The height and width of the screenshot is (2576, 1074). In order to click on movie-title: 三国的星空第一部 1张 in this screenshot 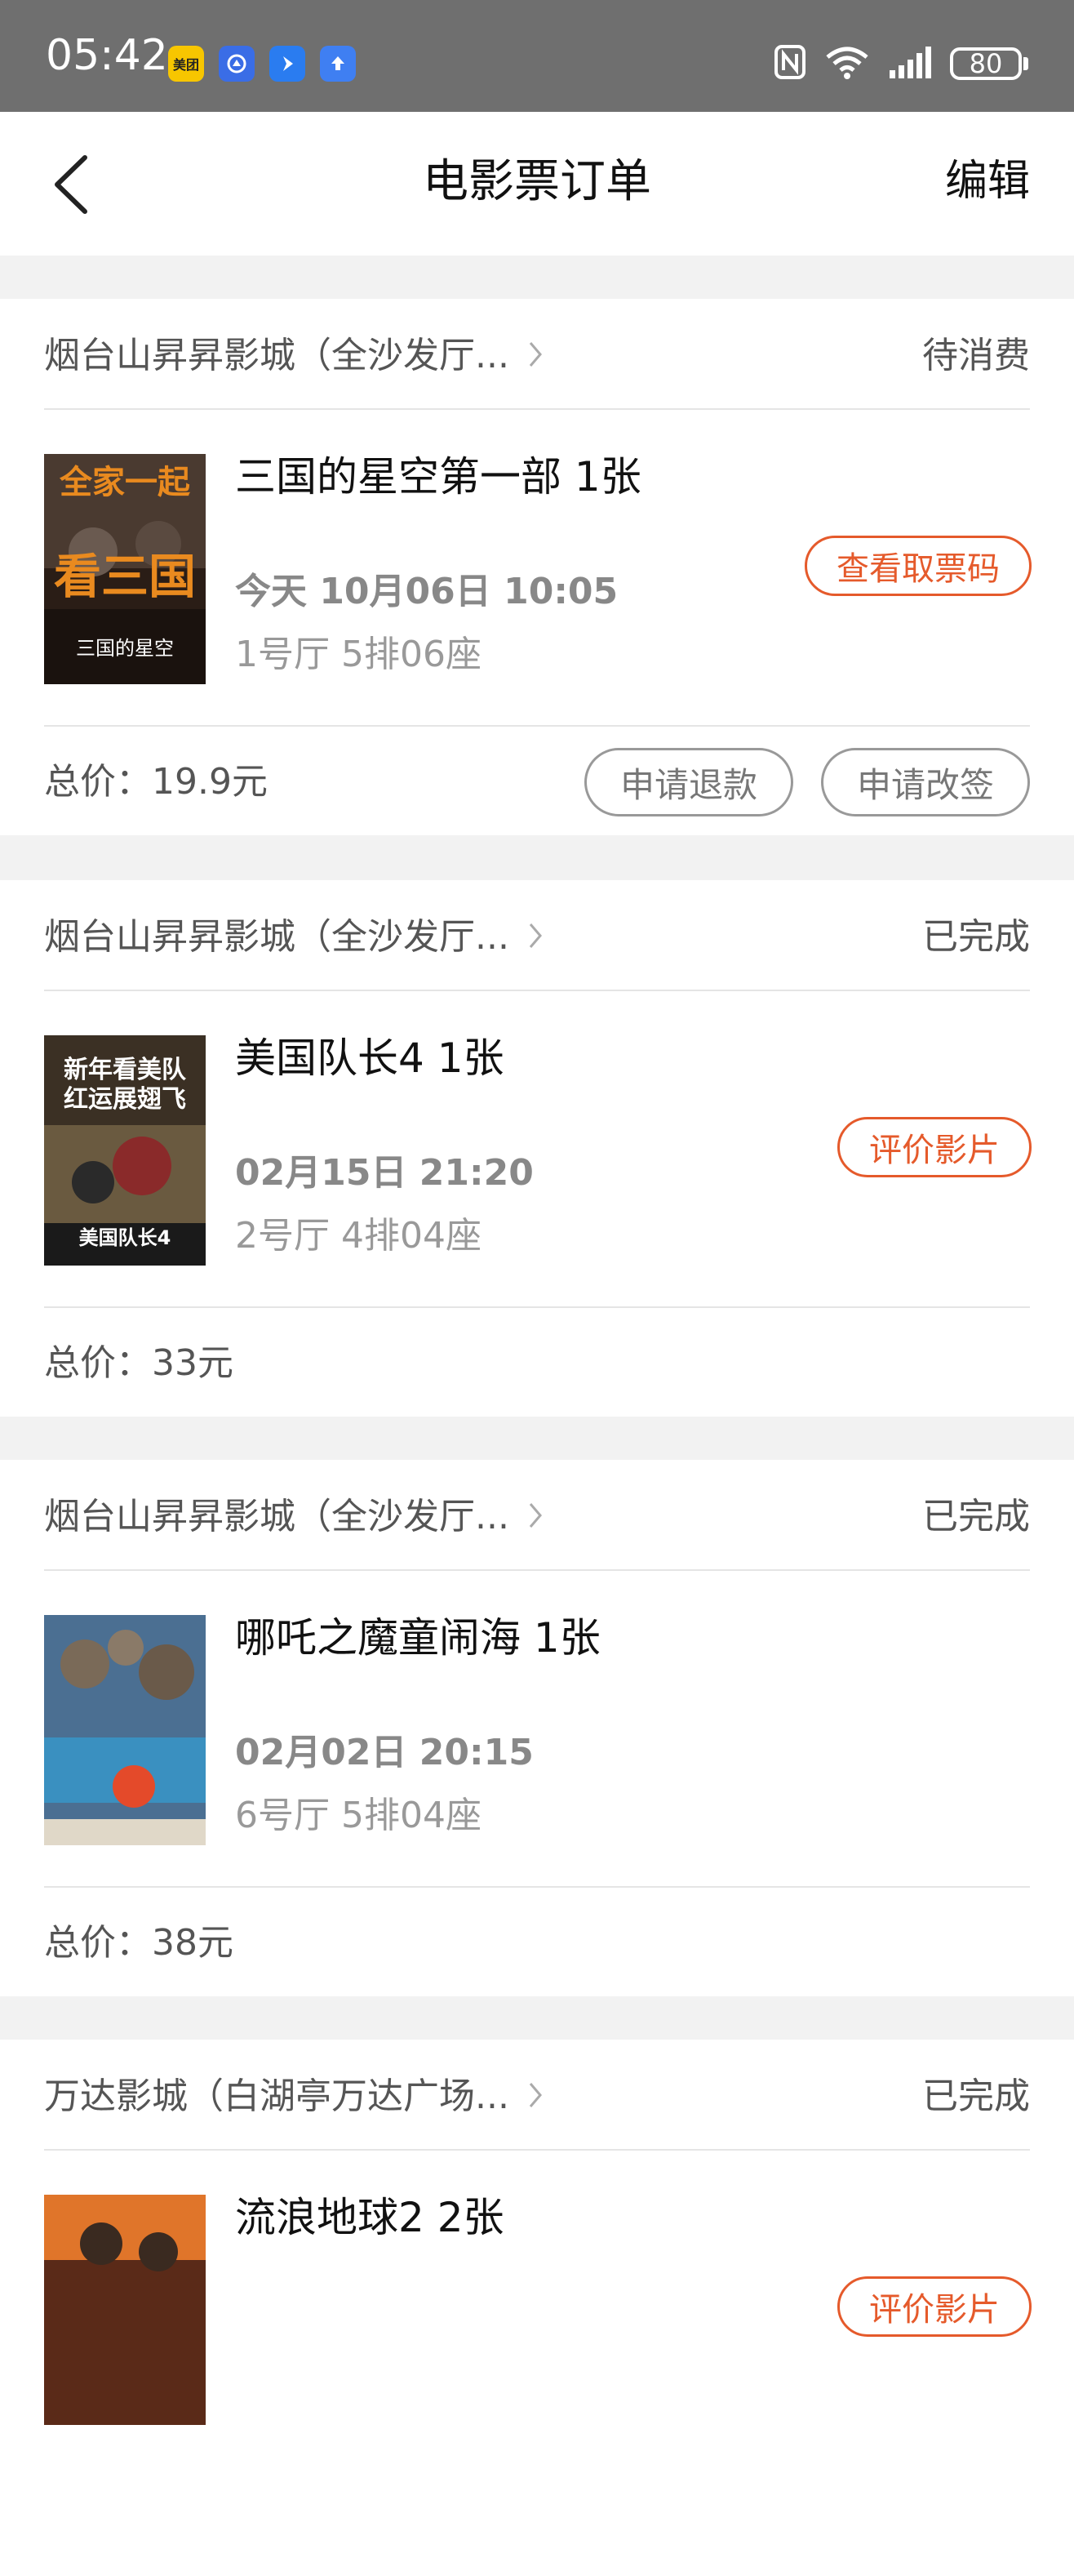, I will do `click(438, 477)`.